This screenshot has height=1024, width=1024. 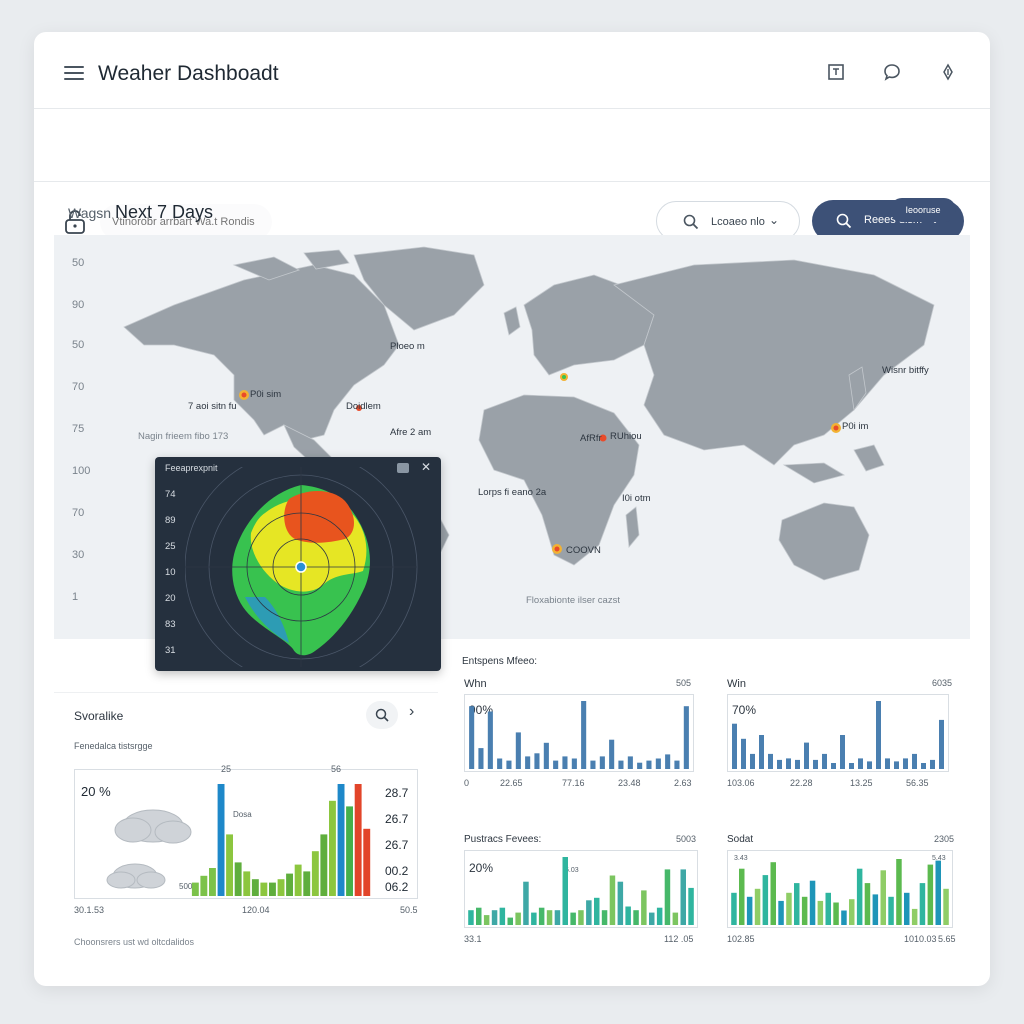 I want to click on map-label: Lorps fi eano 2a, so click(x=512, y=492).